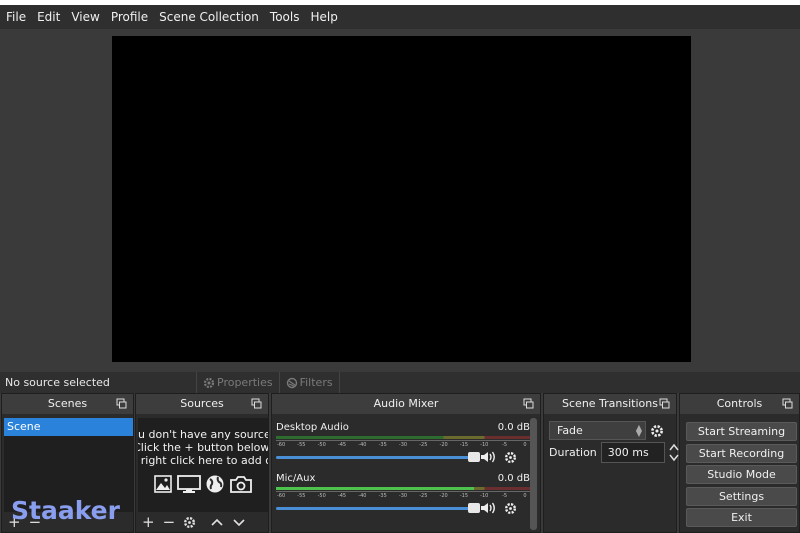  I want to click on move-down-icon, so click(239, 522).